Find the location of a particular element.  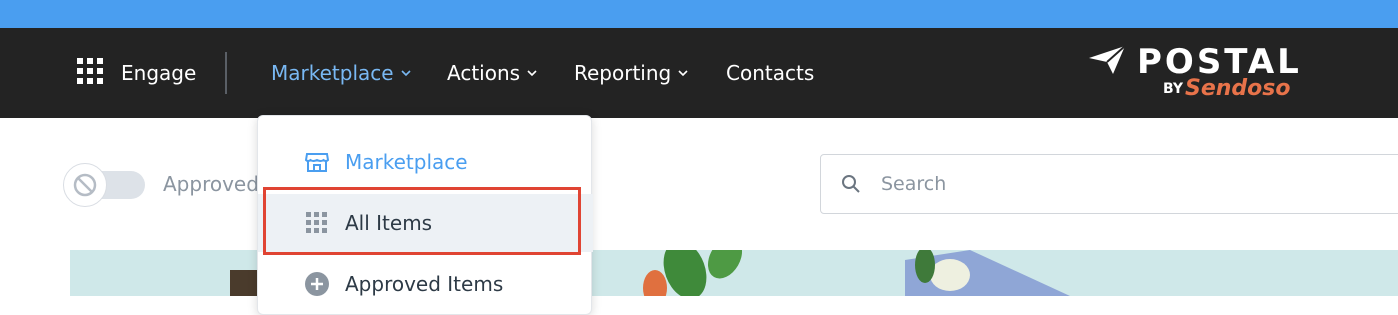

menu-item-marketplace: Marketplace is located at coordinates (425, 162).